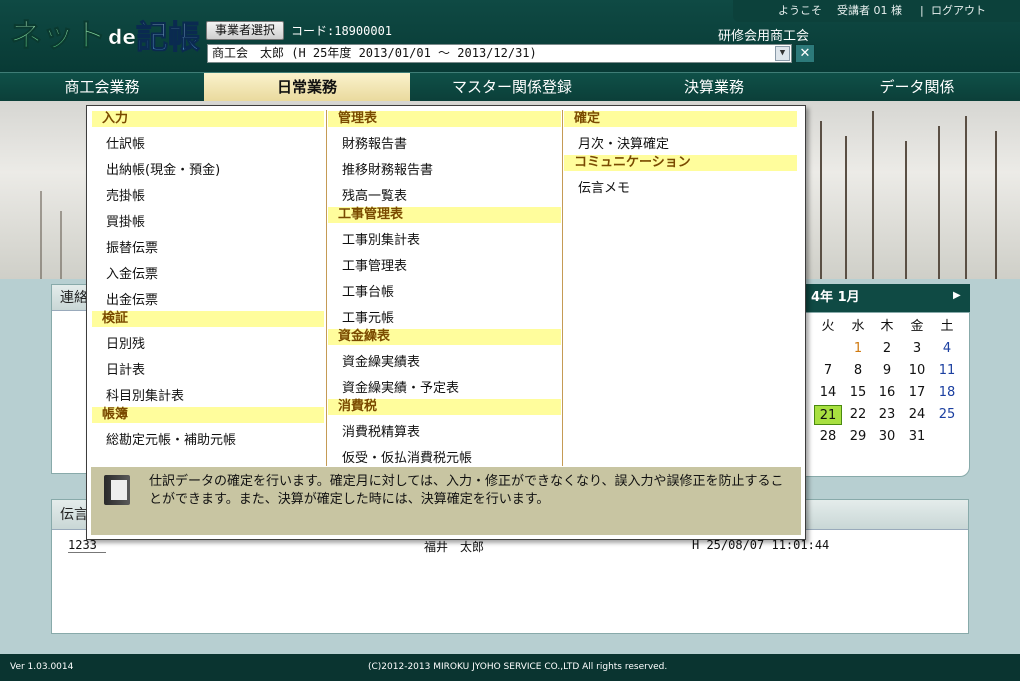 The height and width of the screenshot is (681, 1020). I want to click on next-month-icon: ▶, so click(957, 295).